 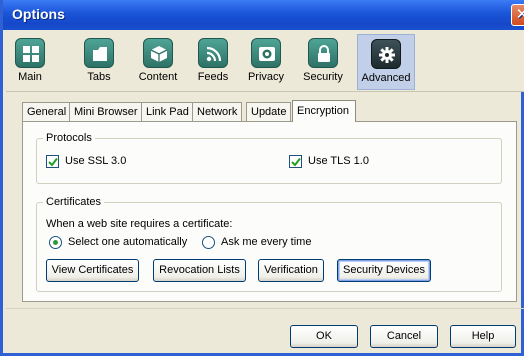 I want to click on ssl-label: Use SSL 3.0, so click(x=96, y=161).